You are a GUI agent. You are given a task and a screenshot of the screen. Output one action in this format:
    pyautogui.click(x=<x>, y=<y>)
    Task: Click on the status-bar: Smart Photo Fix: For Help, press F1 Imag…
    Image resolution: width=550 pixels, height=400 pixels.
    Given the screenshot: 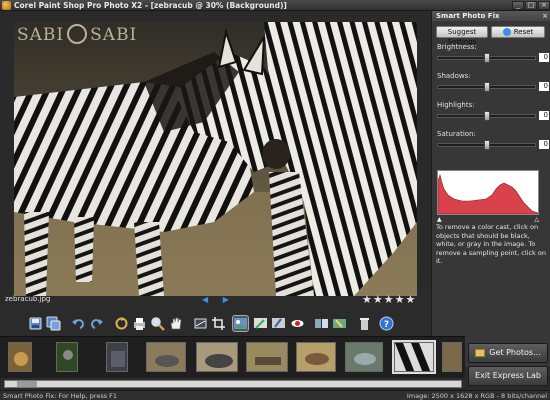 What is the action you would take?
    pyautogui.click(x=275, y=395)
    